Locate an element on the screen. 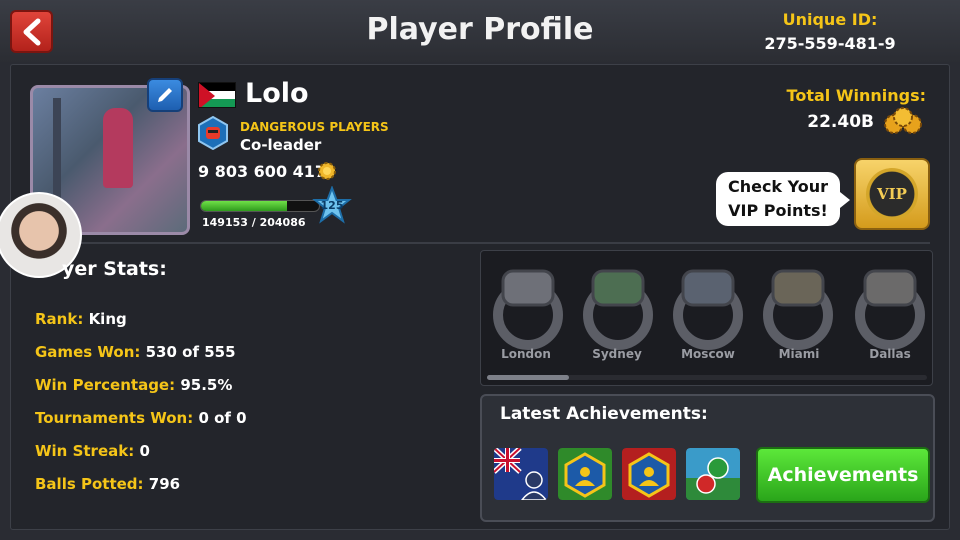  miami-ring-icon is located at coordinates (798, 308).